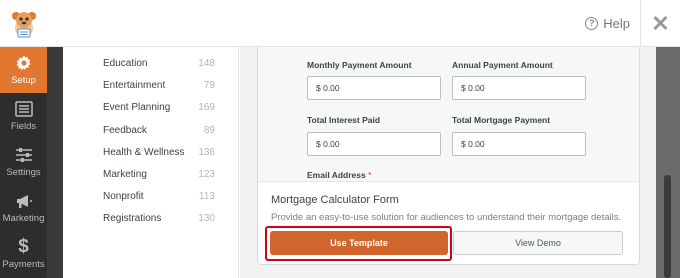  I want to click on category-item: Registrations 130, so click(159, 218).